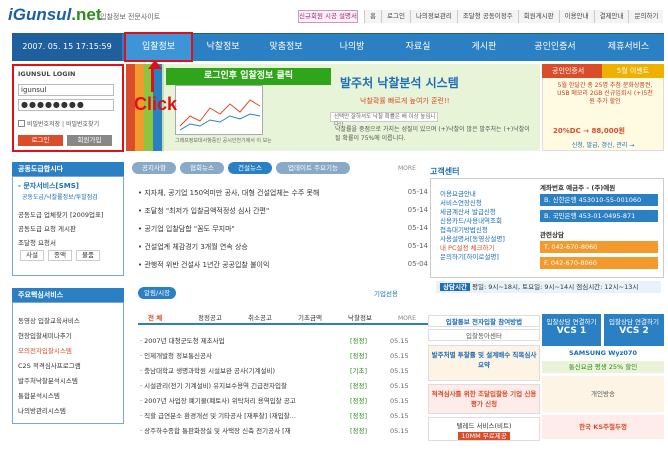 The image size is (668, 453). Describe the element at coordinates (155, 318) in the screenshot. I see `tab-all: 전 체` at that location.